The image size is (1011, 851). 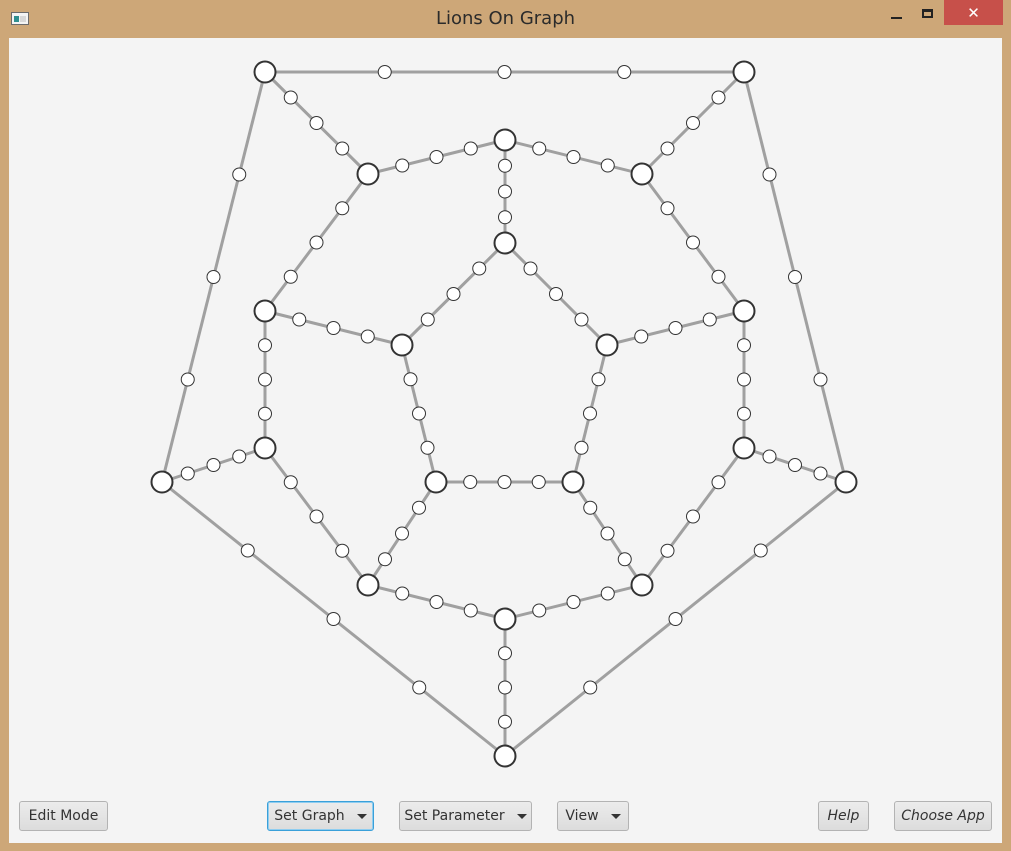 What do you see at coordinates (896, 13) in the screenshot?
I see `minimize-button` at bounding box center [896, 13].